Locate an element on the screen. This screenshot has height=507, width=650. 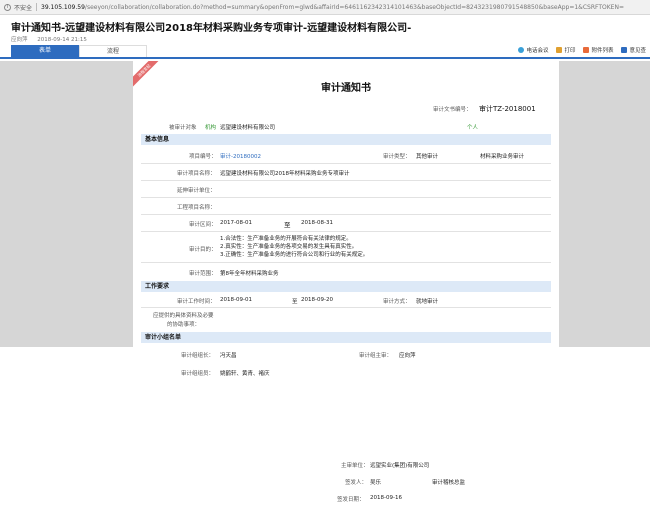
method: 就地审计 is located at coordinates (427, 302).